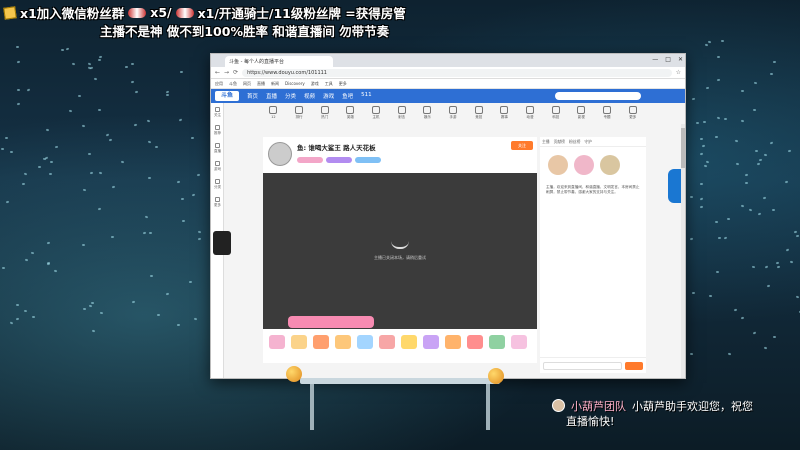  What do you see at coordinates (217, 112) in the screenshot?
I see `sidebar-item-0: 关注` at bounding box center [217, 112].